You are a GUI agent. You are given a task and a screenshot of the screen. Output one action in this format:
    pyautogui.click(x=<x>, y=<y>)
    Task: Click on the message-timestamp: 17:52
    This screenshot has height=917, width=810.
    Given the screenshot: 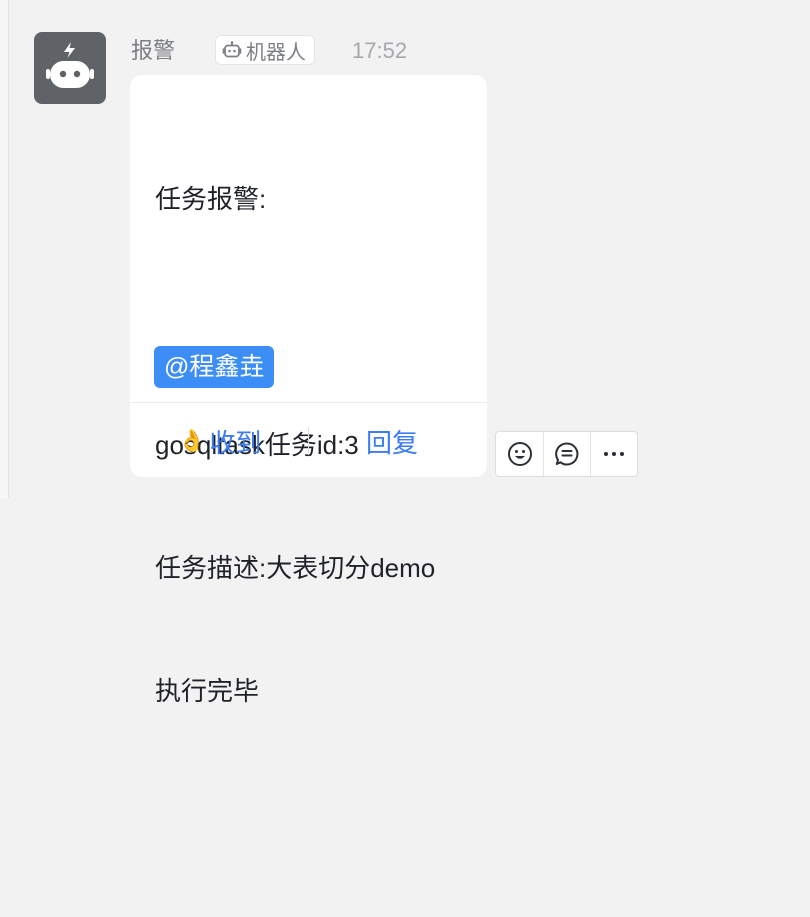 What is the action you would take?
    pyautogui.click(x=380, y=50)
    